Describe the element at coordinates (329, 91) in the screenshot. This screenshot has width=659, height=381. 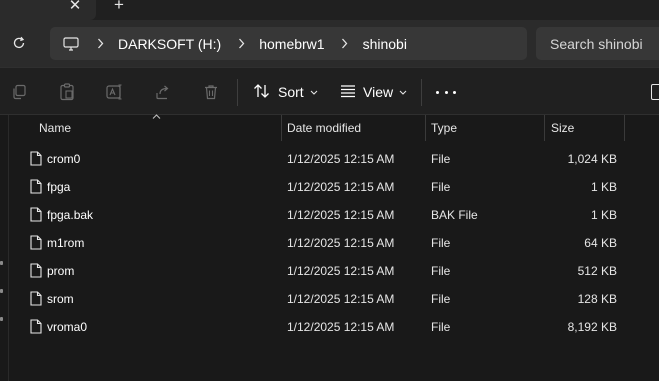
I see `command-bar: Sort View` at that location.